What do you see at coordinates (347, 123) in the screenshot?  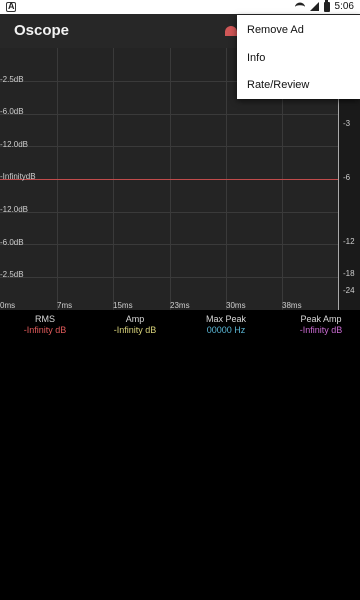 I see `vu-label: -3` at bounding box center [347, 123].